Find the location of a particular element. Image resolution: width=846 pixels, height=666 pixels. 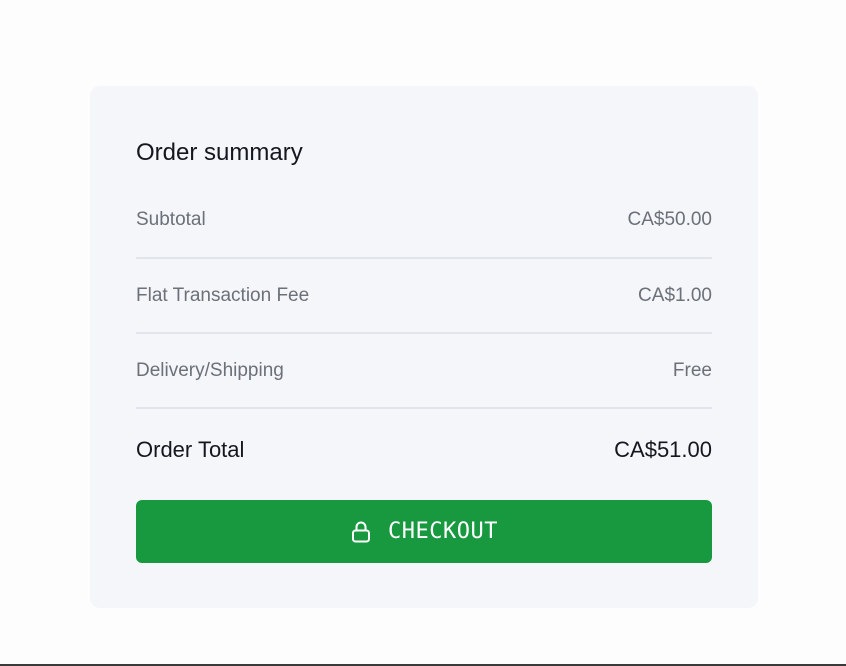

transaction-fee-value: CA$1.00 is located at coordinates (675, 295).